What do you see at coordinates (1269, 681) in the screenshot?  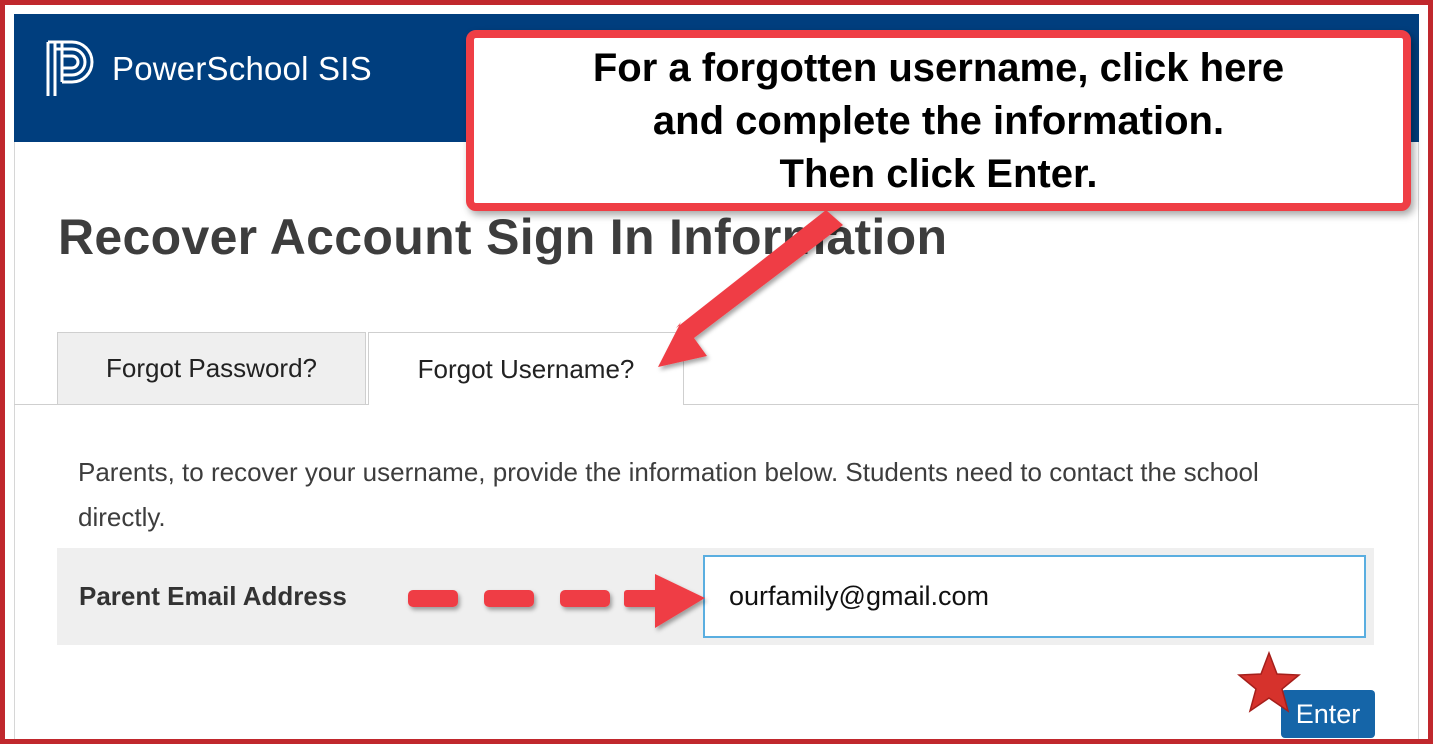 I see `star-icon` at bounding box center [1269, 681].